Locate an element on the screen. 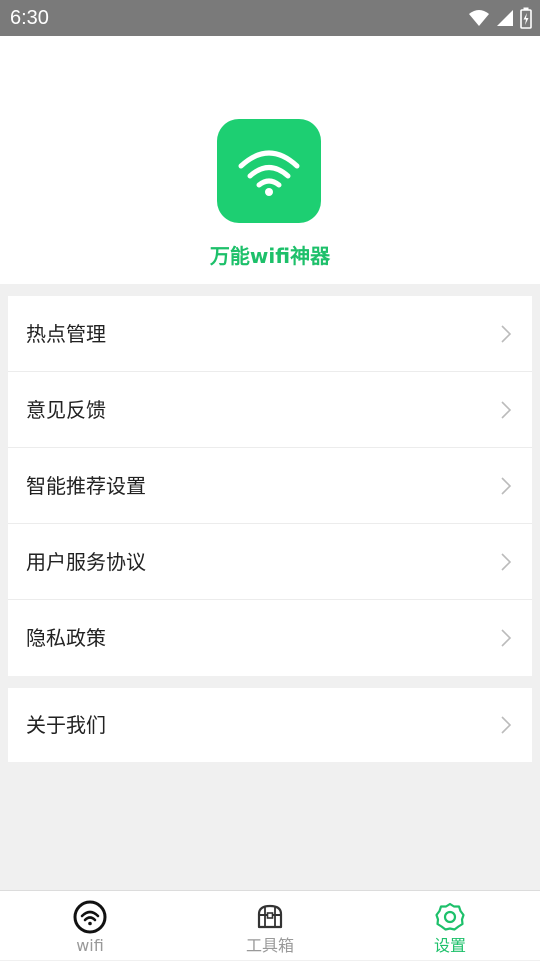 This screenshot has height=961, width=540. menu-item-privacy-policy: 隐私政策 is located at coordinates (270, 638).